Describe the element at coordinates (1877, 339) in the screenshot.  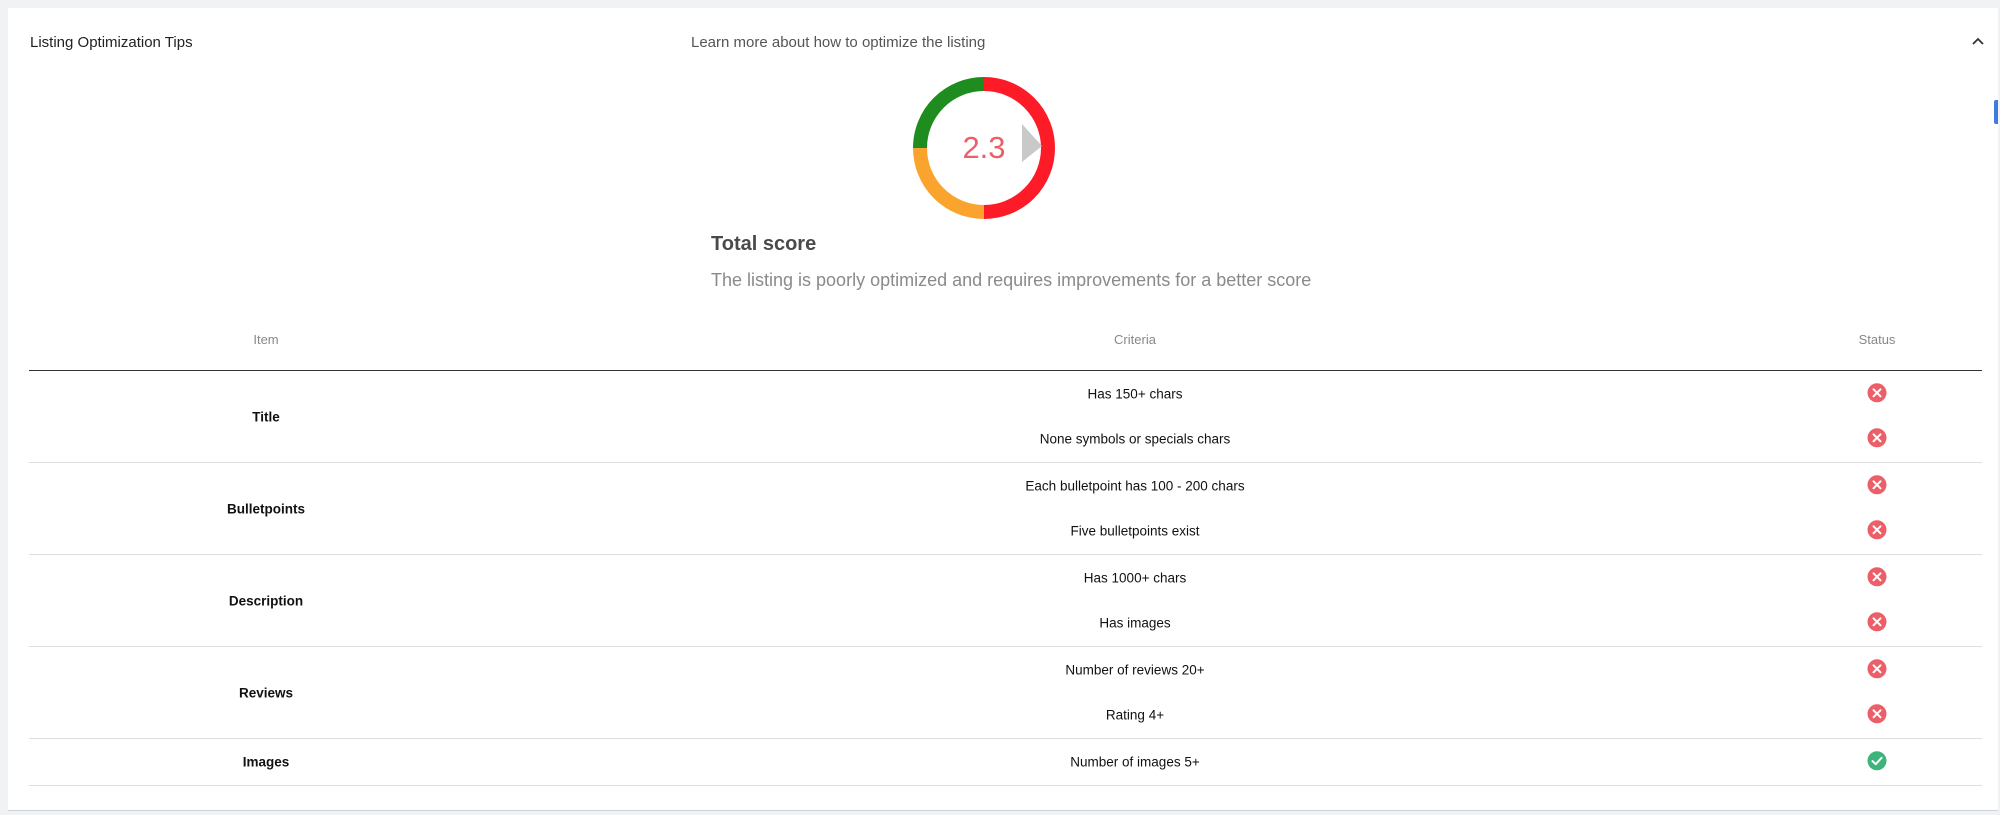
I see `header-status: Status` at that location.